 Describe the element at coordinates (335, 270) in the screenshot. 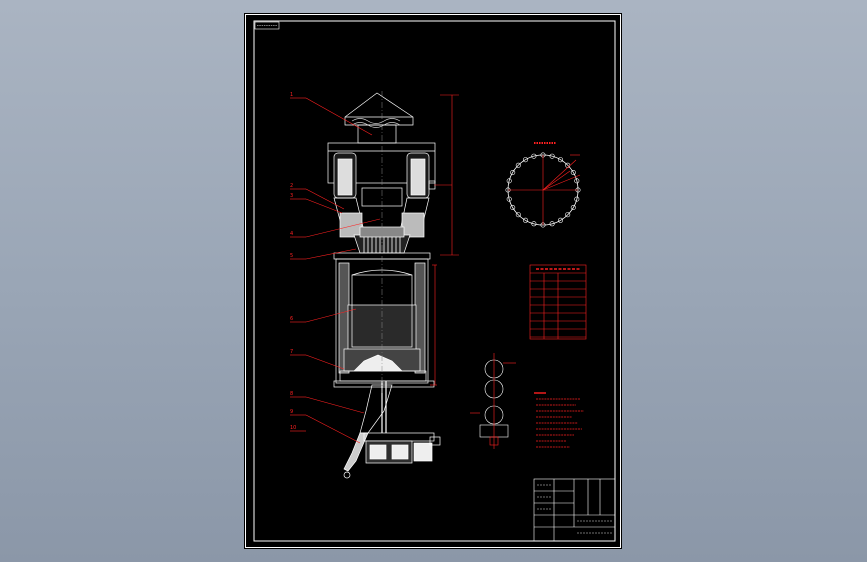

I see `leader-lines` at that location.